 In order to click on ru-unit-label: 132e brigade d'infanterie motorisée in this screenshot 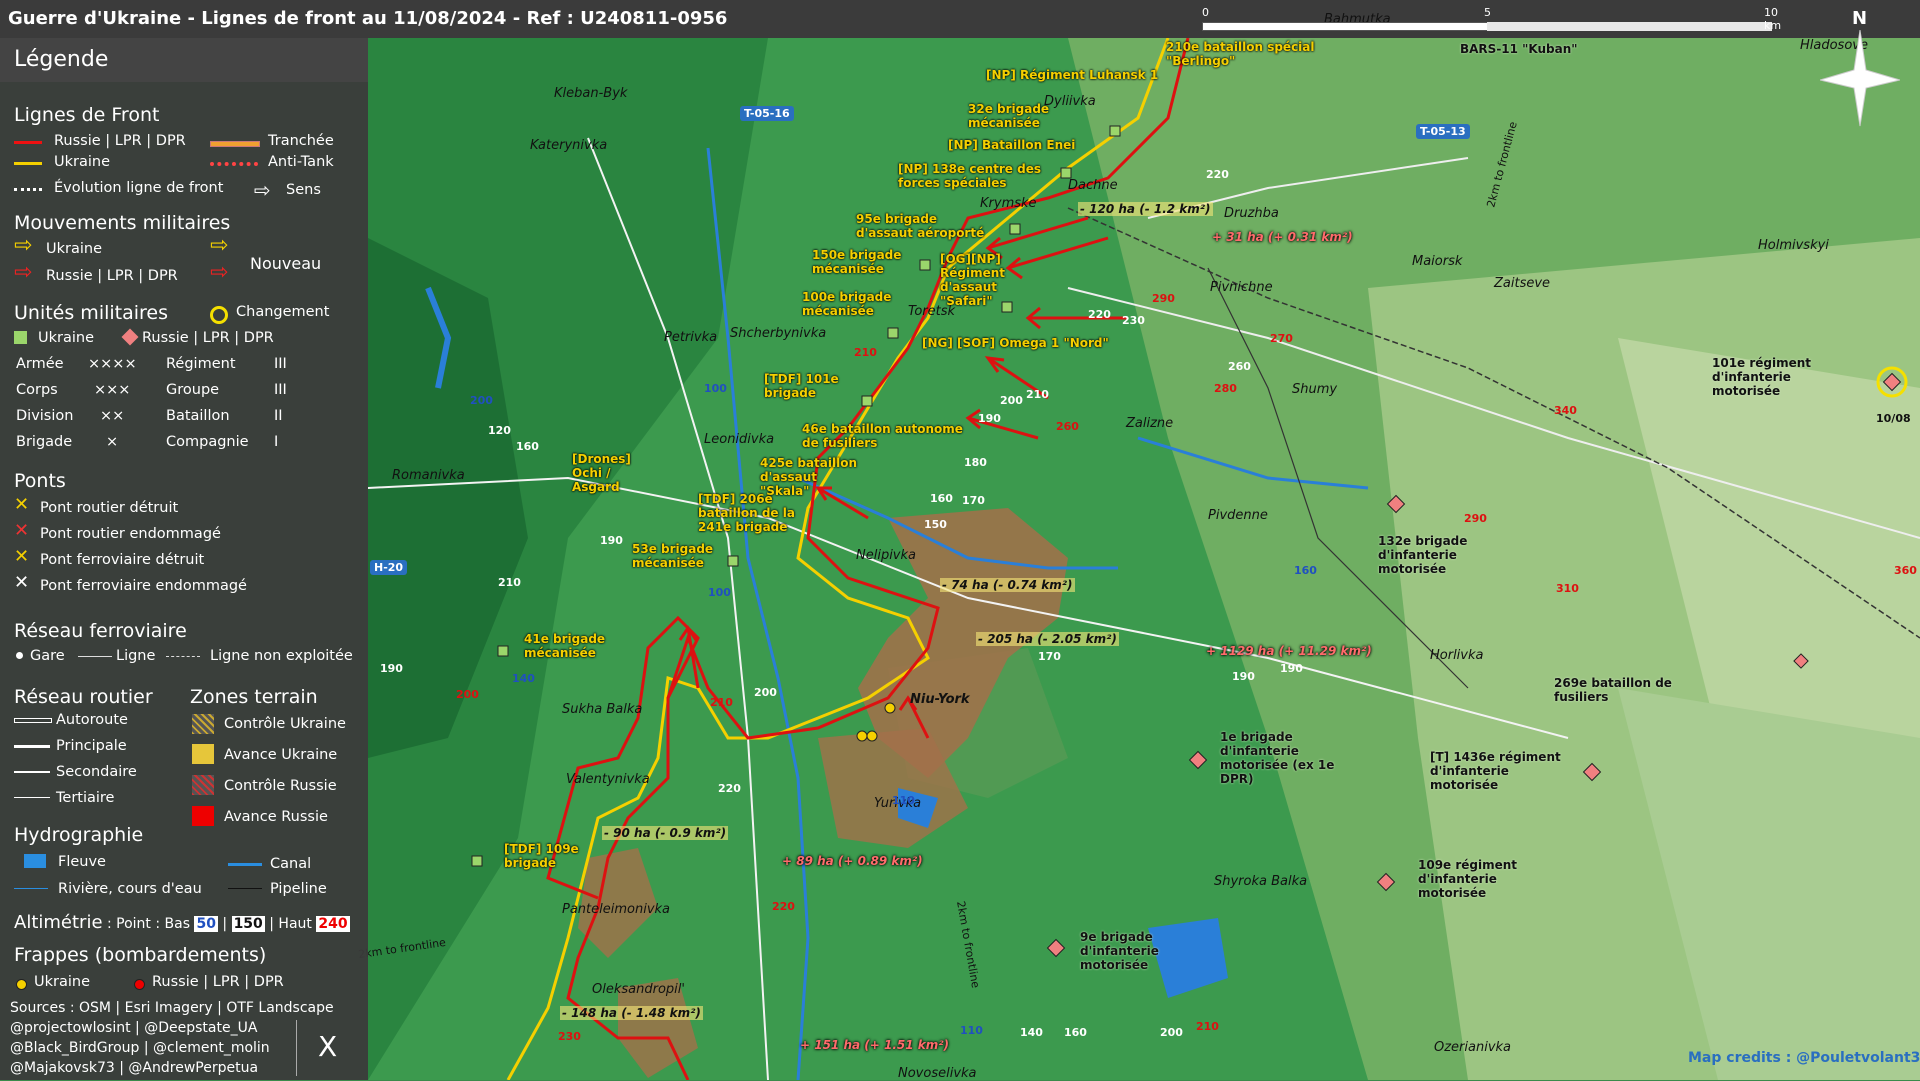, I will do `click(1453, 555)`.